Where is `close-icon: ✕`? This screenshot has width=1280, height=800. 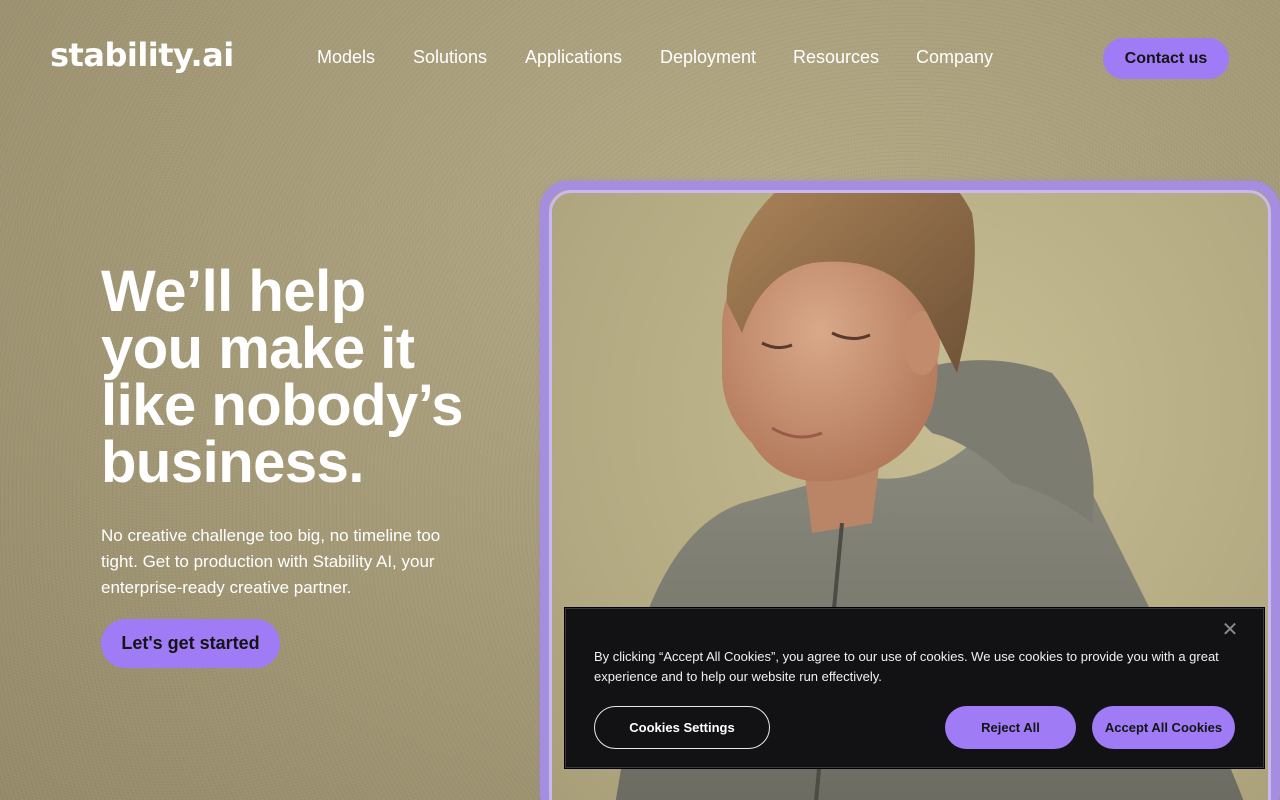
close-icon: ✕ is located at coordinates (1230, 630).